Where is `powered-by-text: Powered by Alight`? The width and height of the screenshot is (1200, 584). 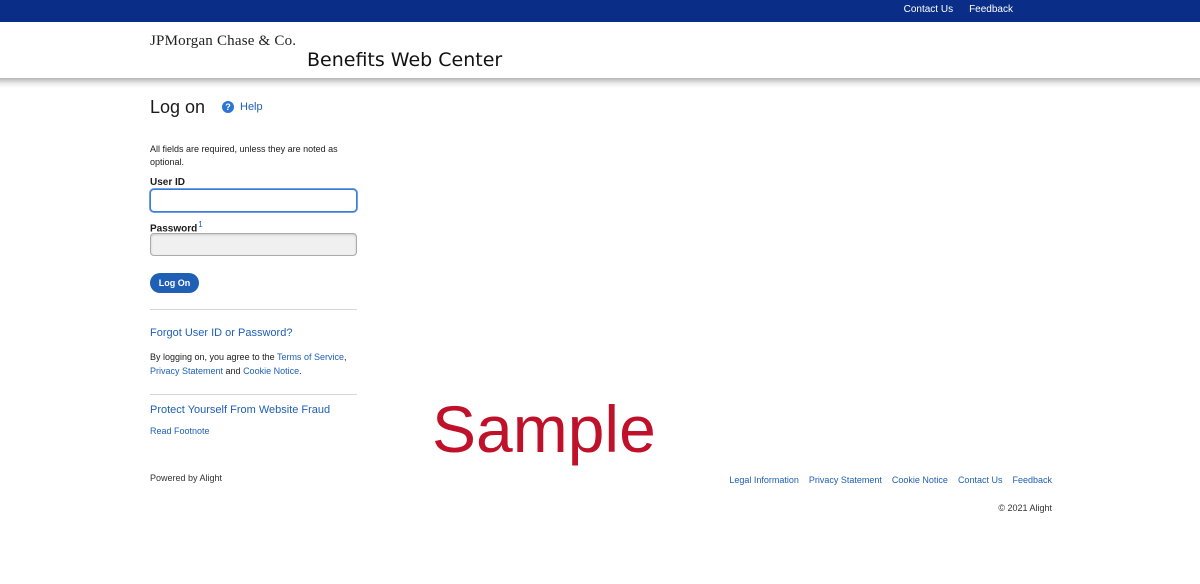
powered-by-text: Powered by Alight is located at coordinates (186, 478).